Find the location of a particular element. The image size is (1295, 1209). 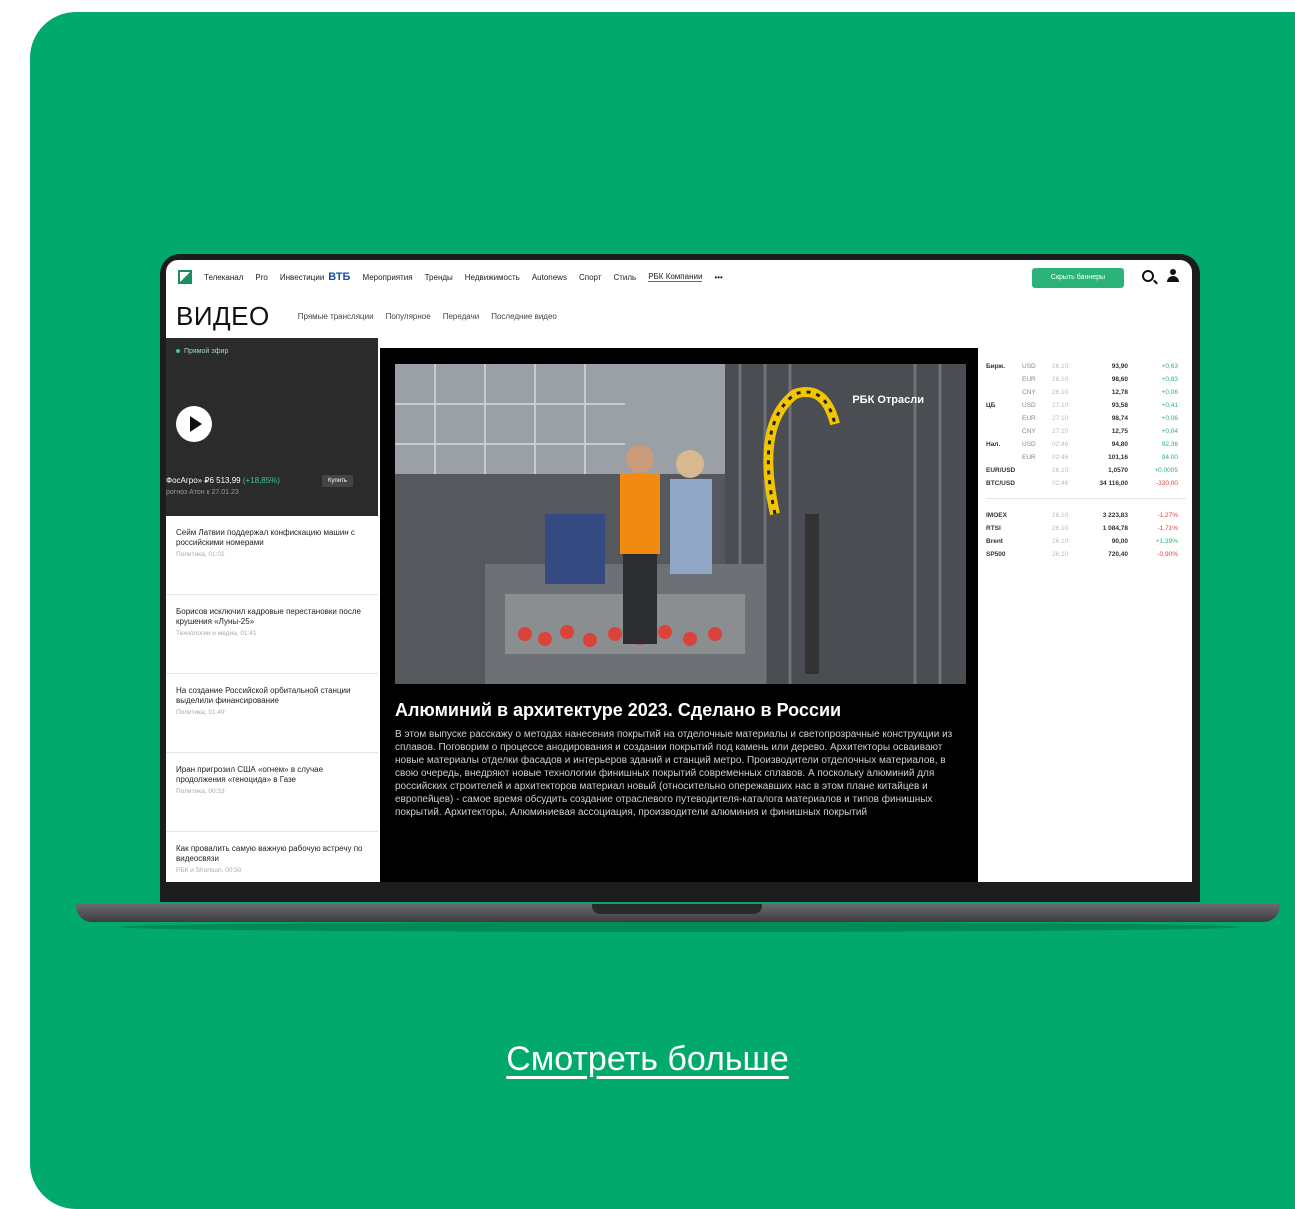

rate-value: 93,58 is located at coordinates (1119, 405).